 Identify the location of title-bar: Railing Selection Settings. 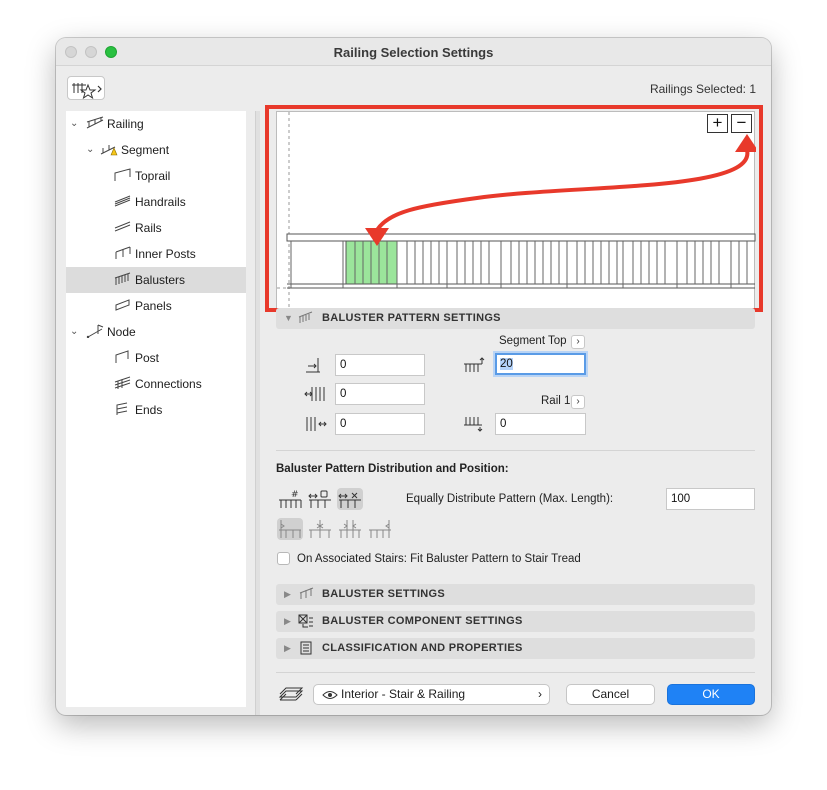
(413, 52).